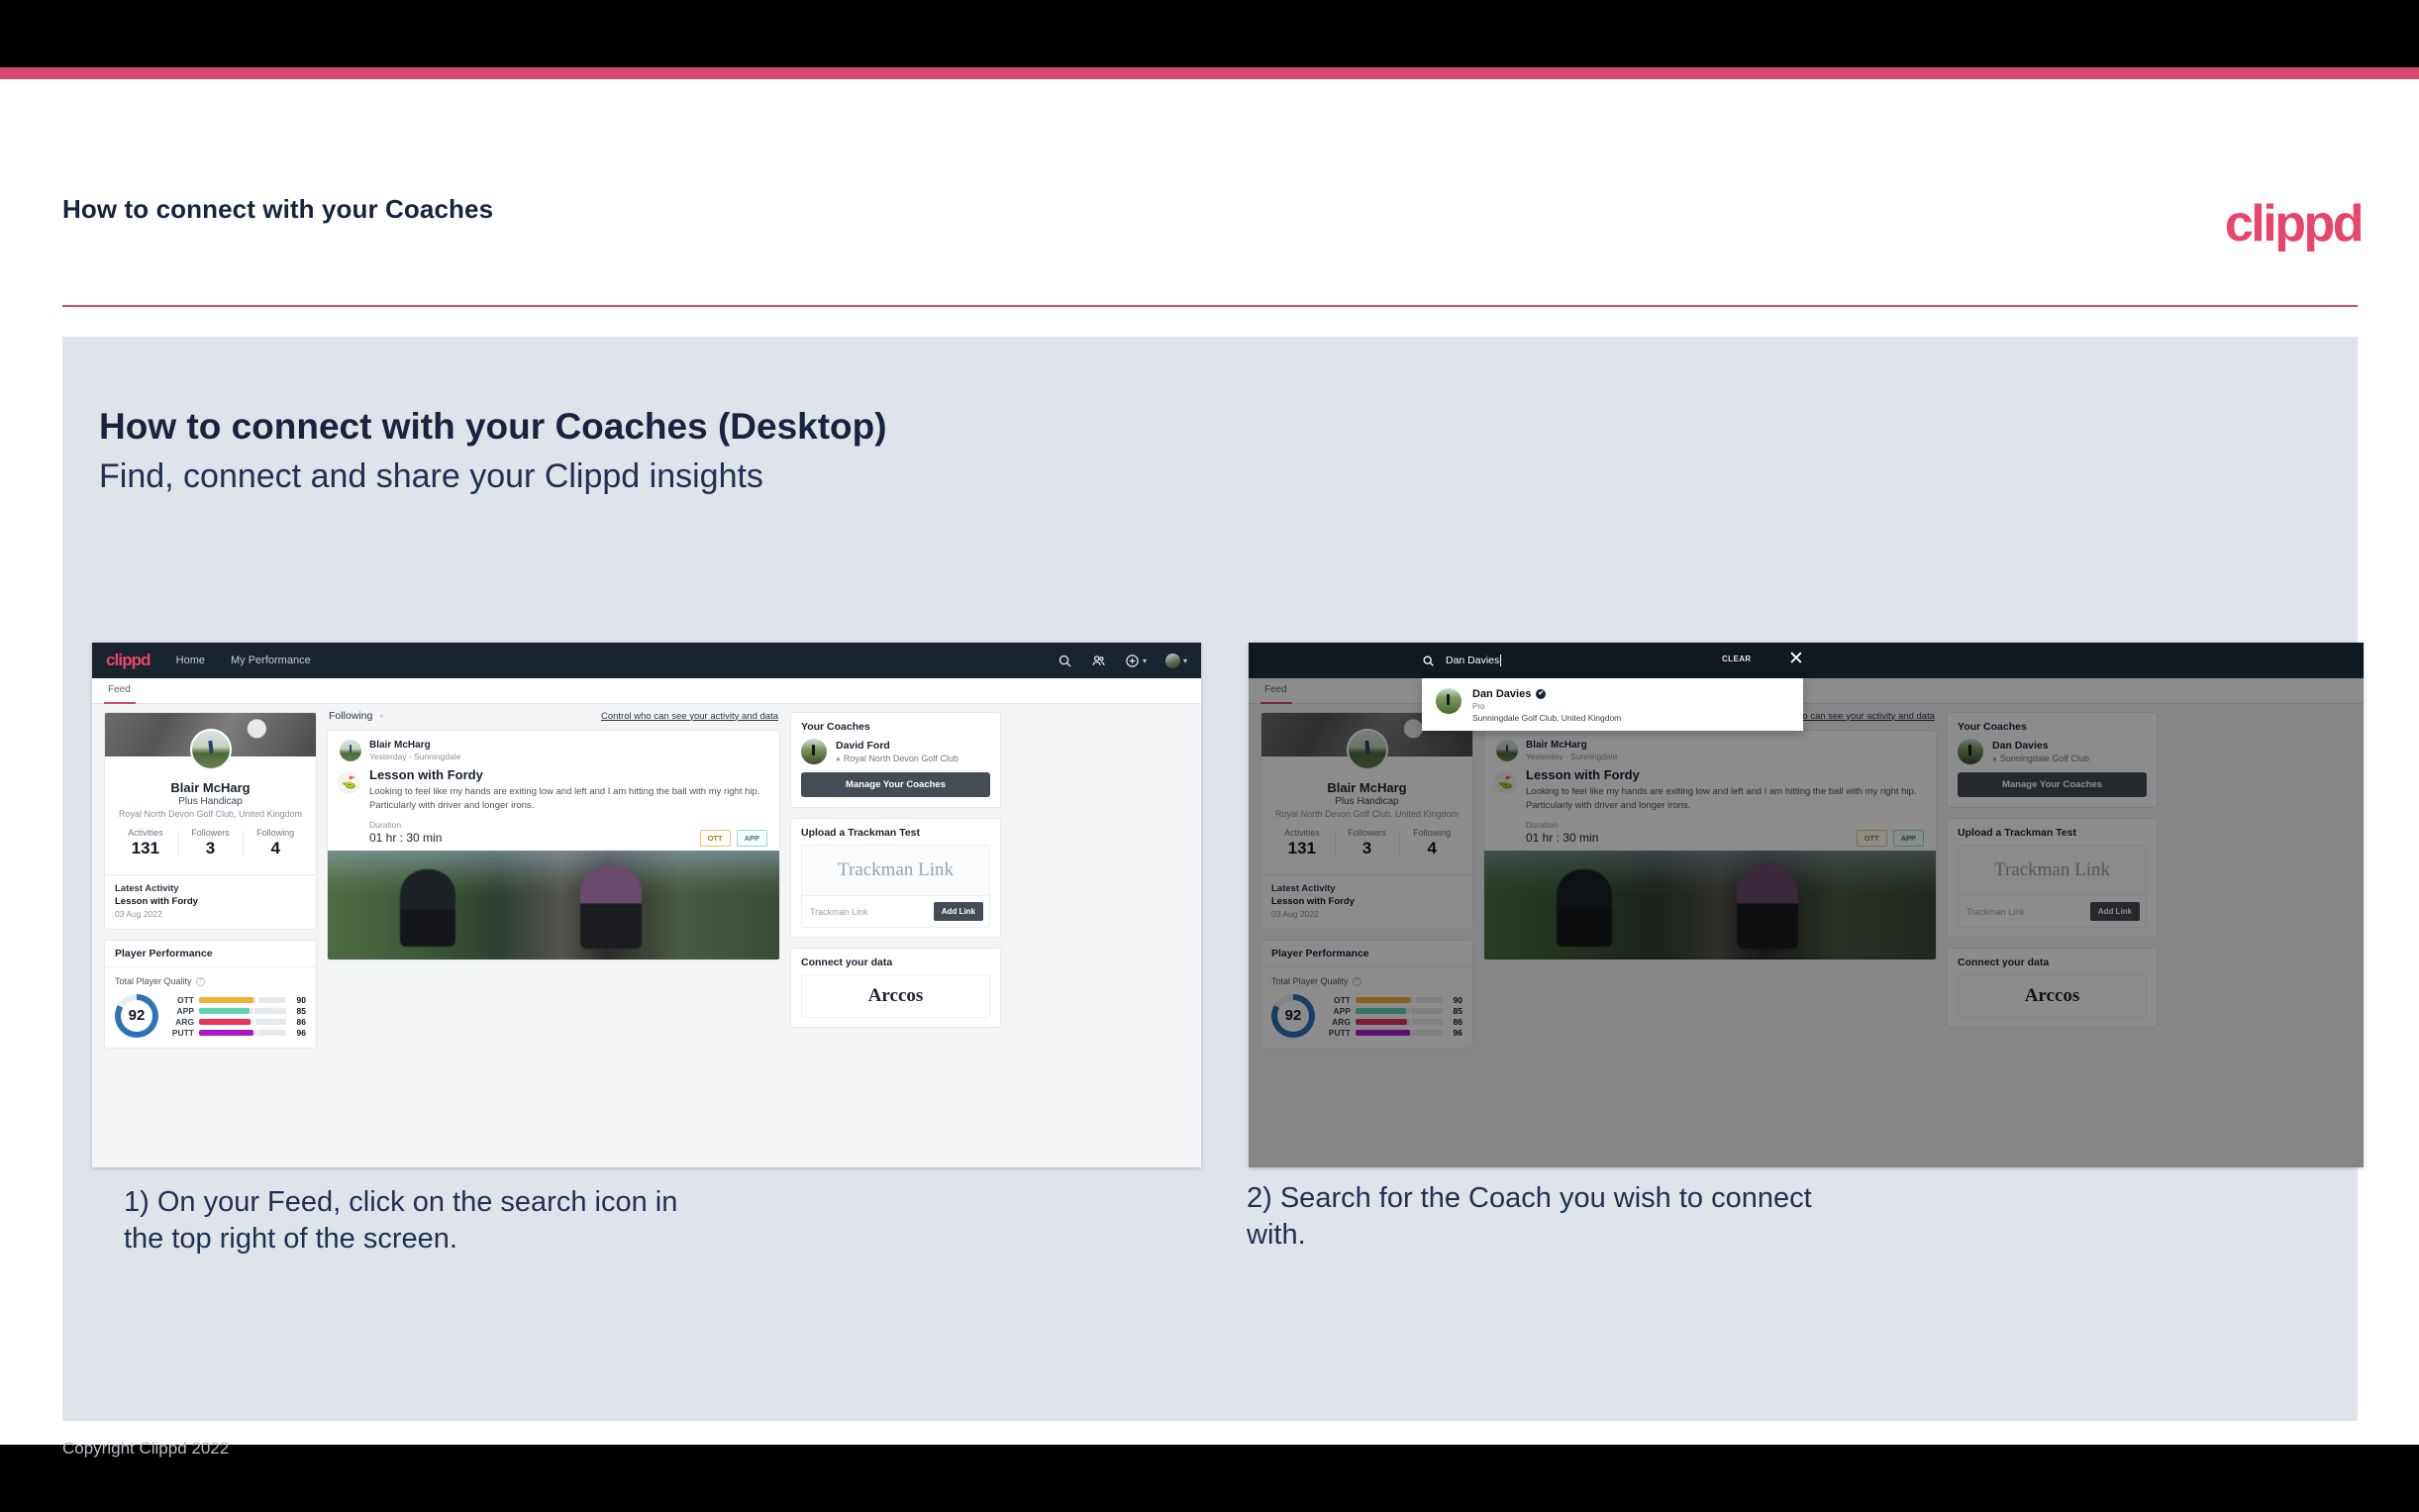  What do you see at coordinates (895, 870) in the screenshot?
I see `trackman-logo: Trackman Link` at bounding box center [895, 870].